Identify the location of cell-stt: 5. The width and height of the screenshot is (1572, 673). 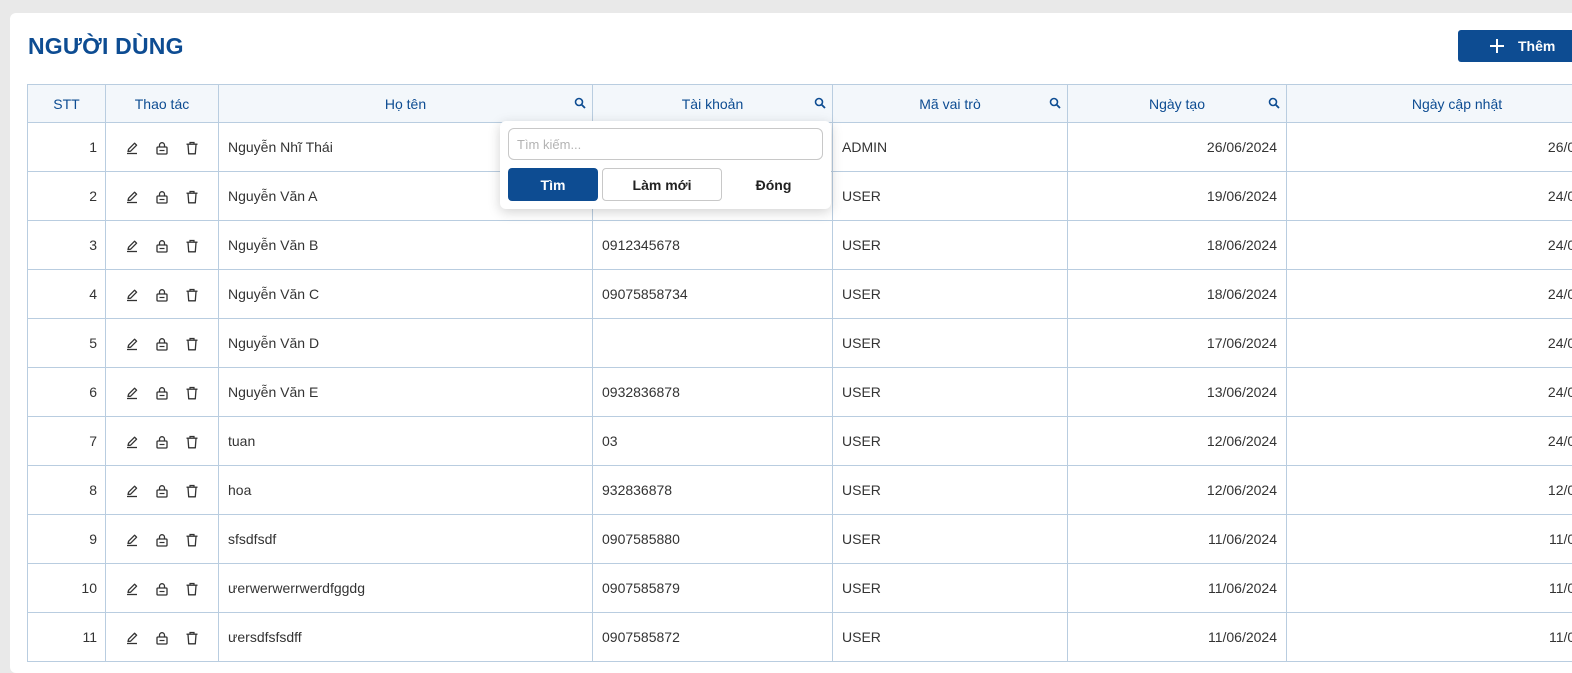
(67, 343).